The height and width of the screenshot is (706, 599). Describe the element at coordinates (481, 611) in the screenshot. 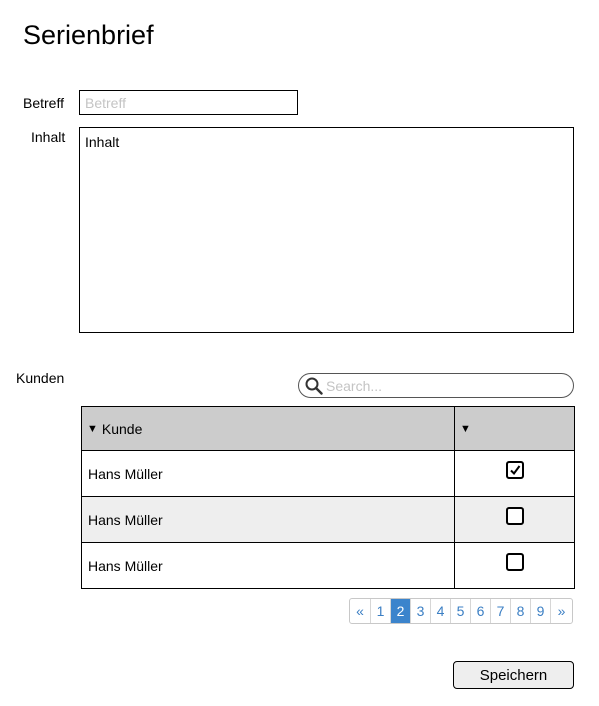

I see `page-6-button: 6` at that location.